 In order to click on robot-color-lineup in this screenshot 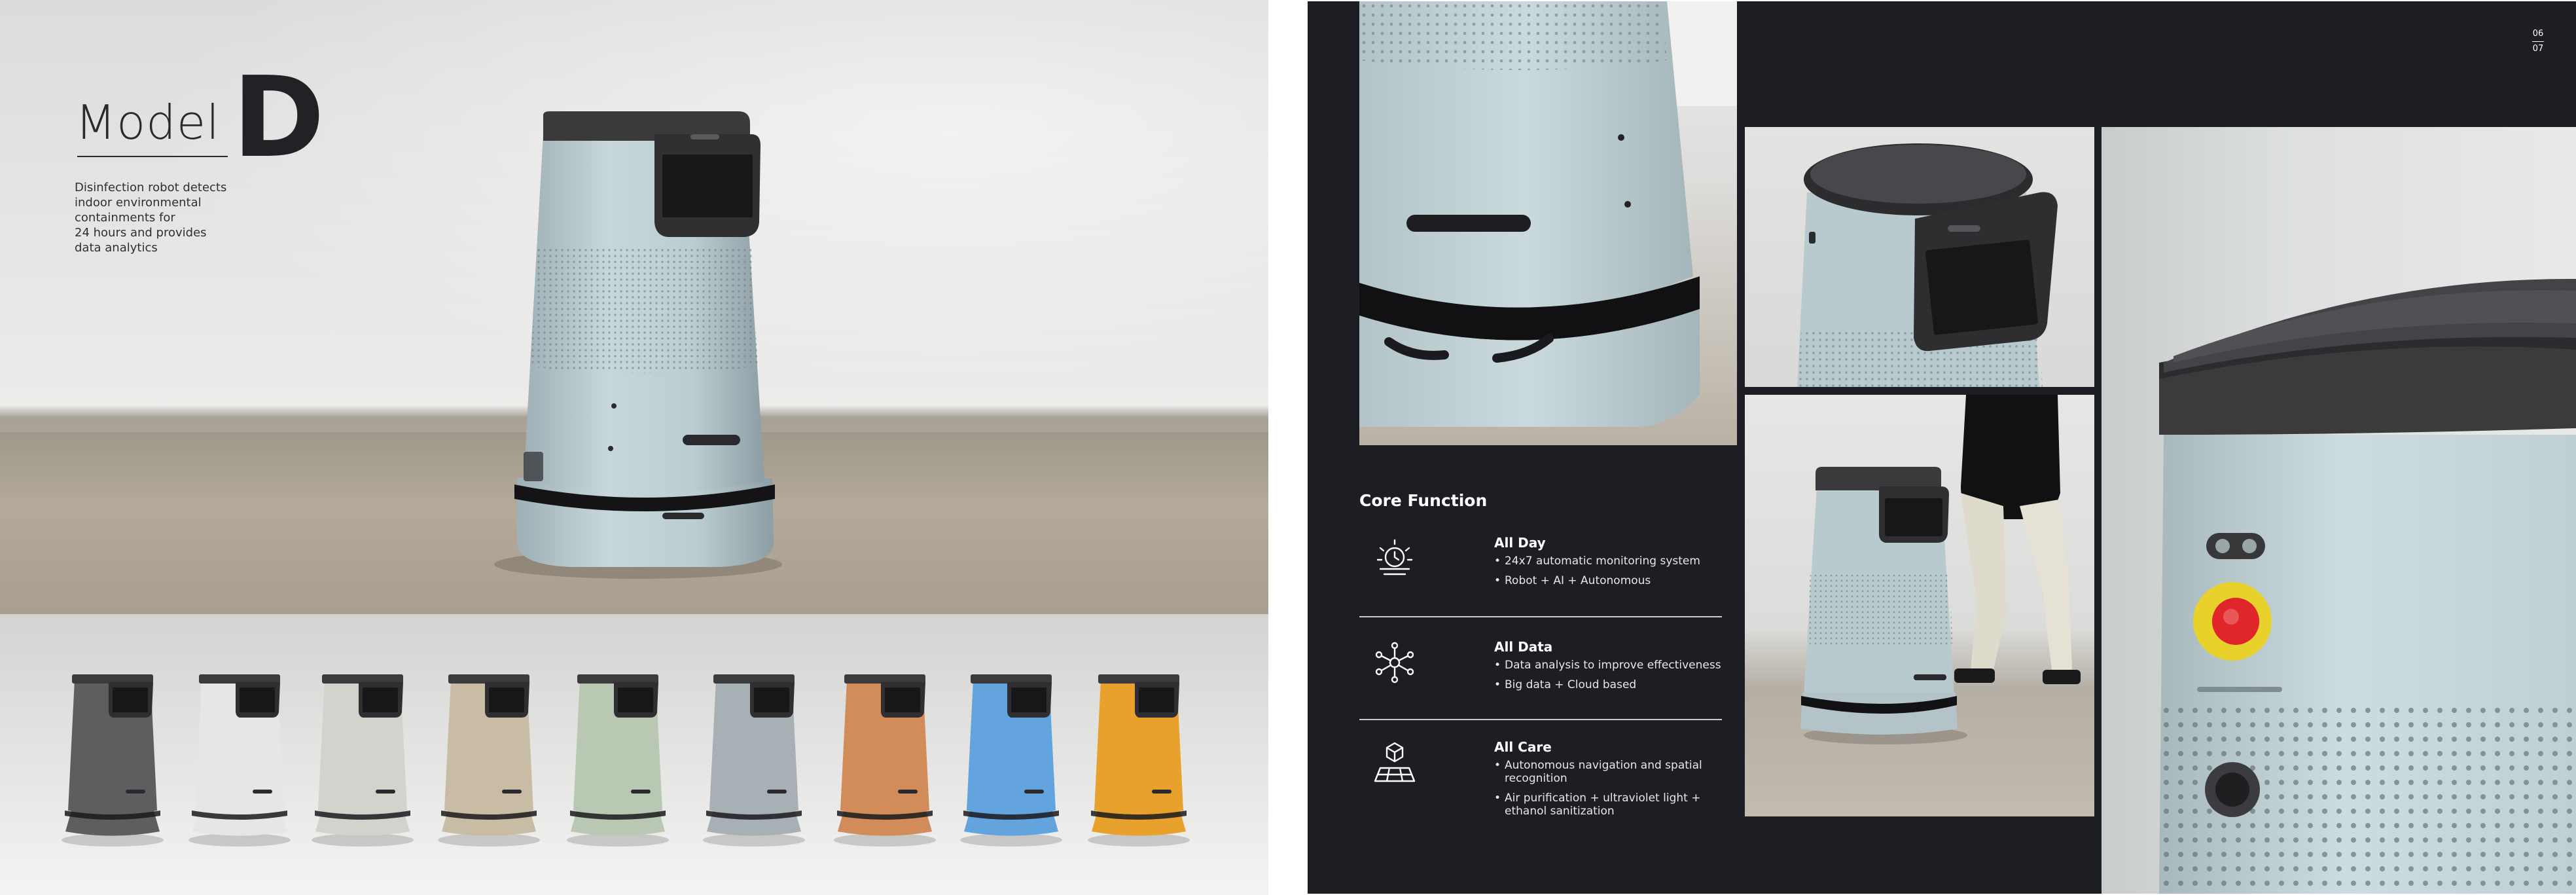, I will do `click(626, 760)`.